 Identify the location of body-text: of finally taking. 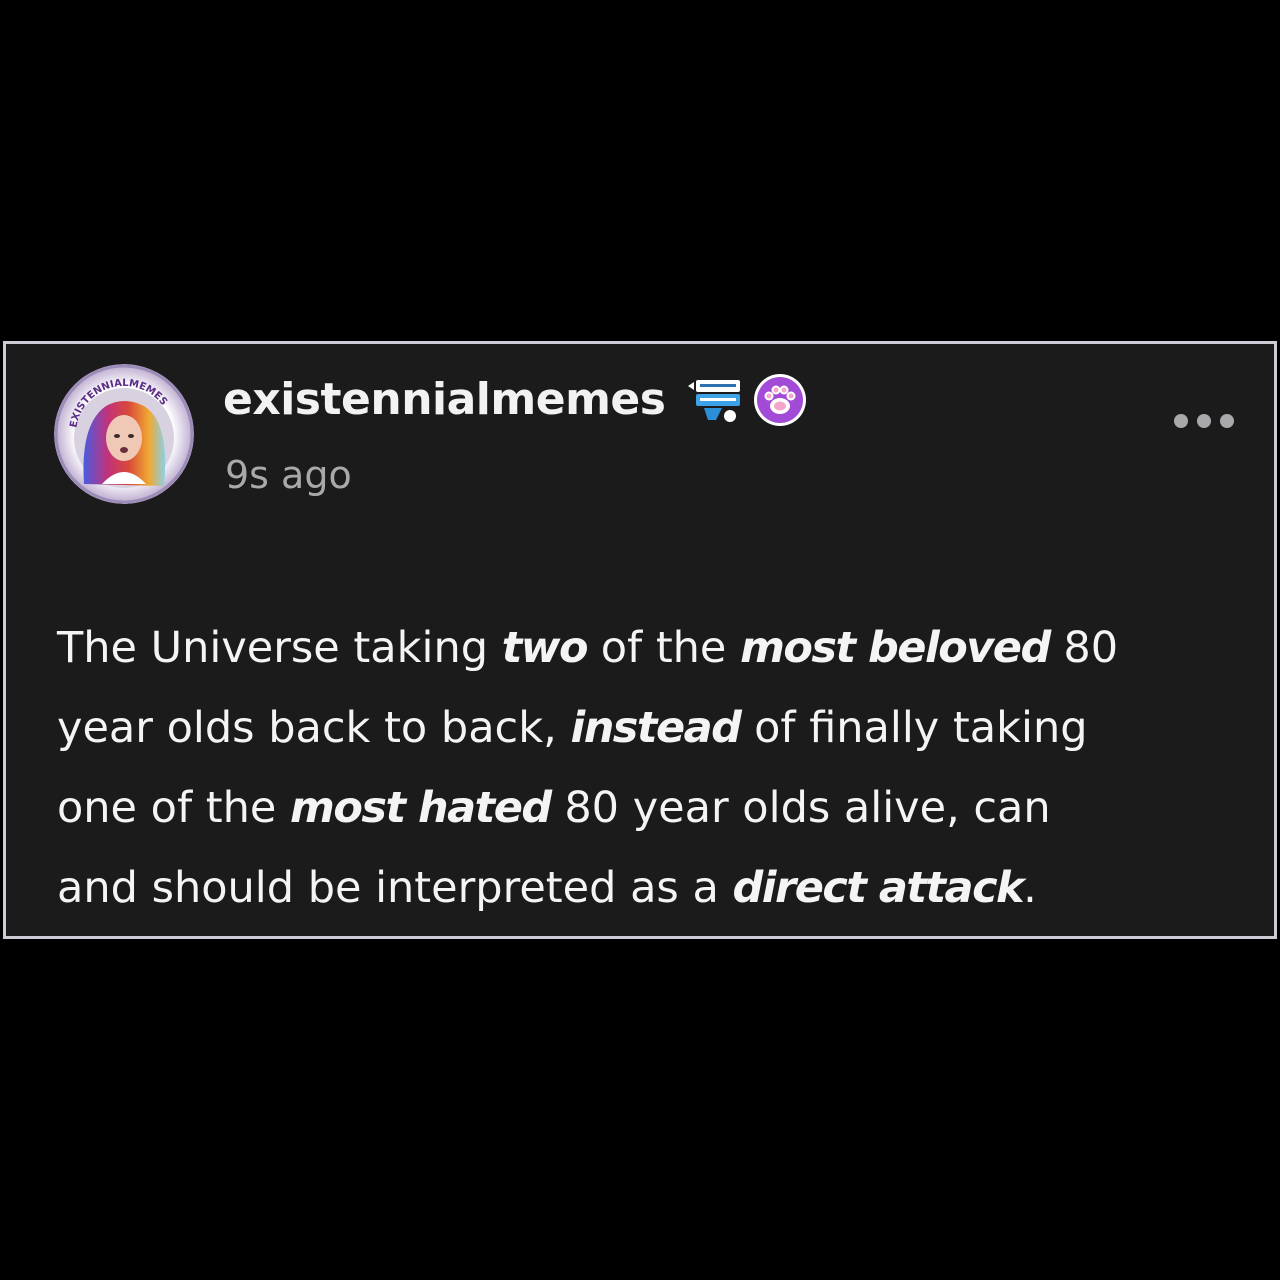
(914, 728).